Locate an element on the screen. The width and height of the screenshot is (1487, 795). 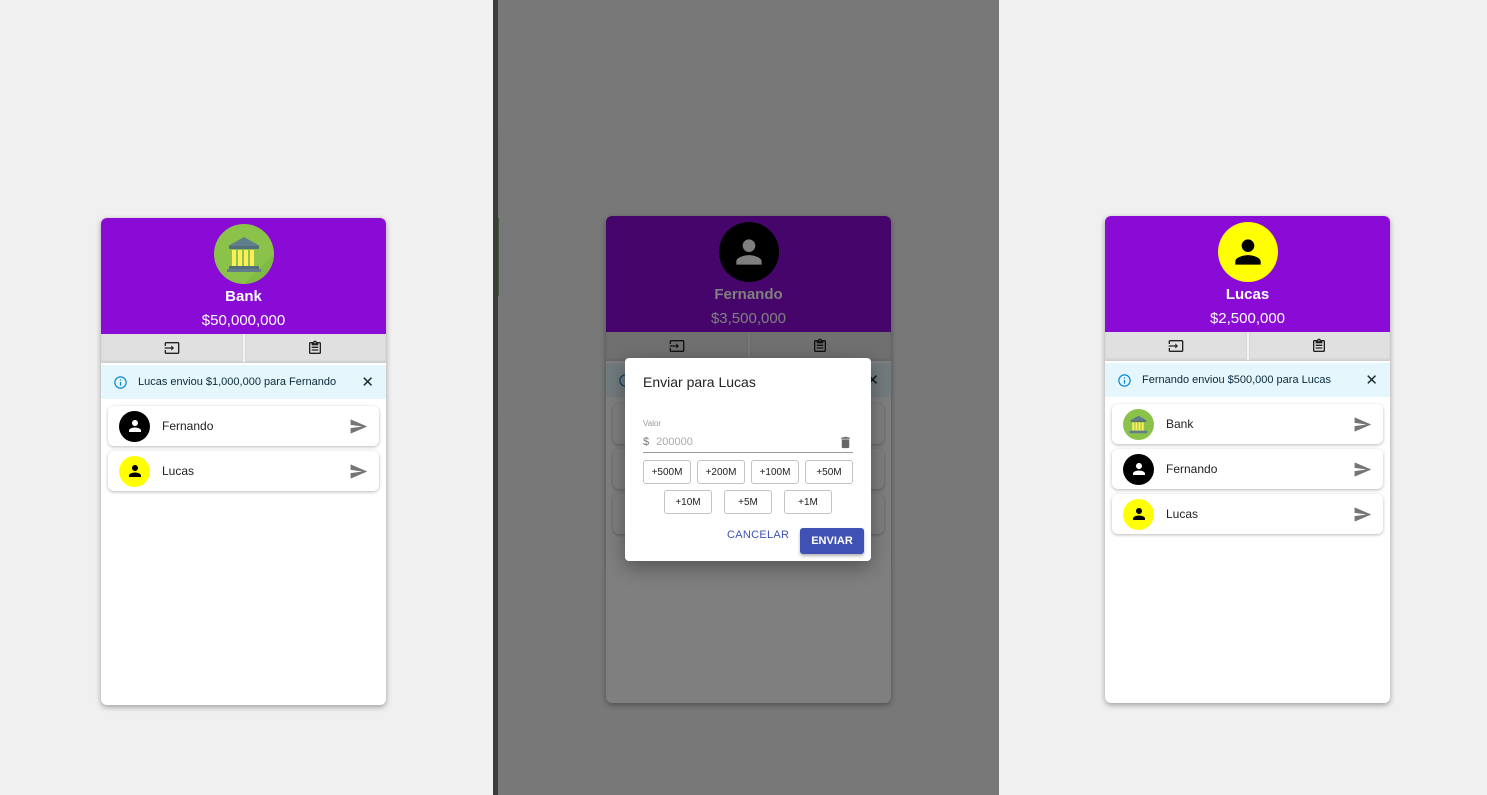
profile-header: Bank $50,000,000 is located at coordinates (243, 276).